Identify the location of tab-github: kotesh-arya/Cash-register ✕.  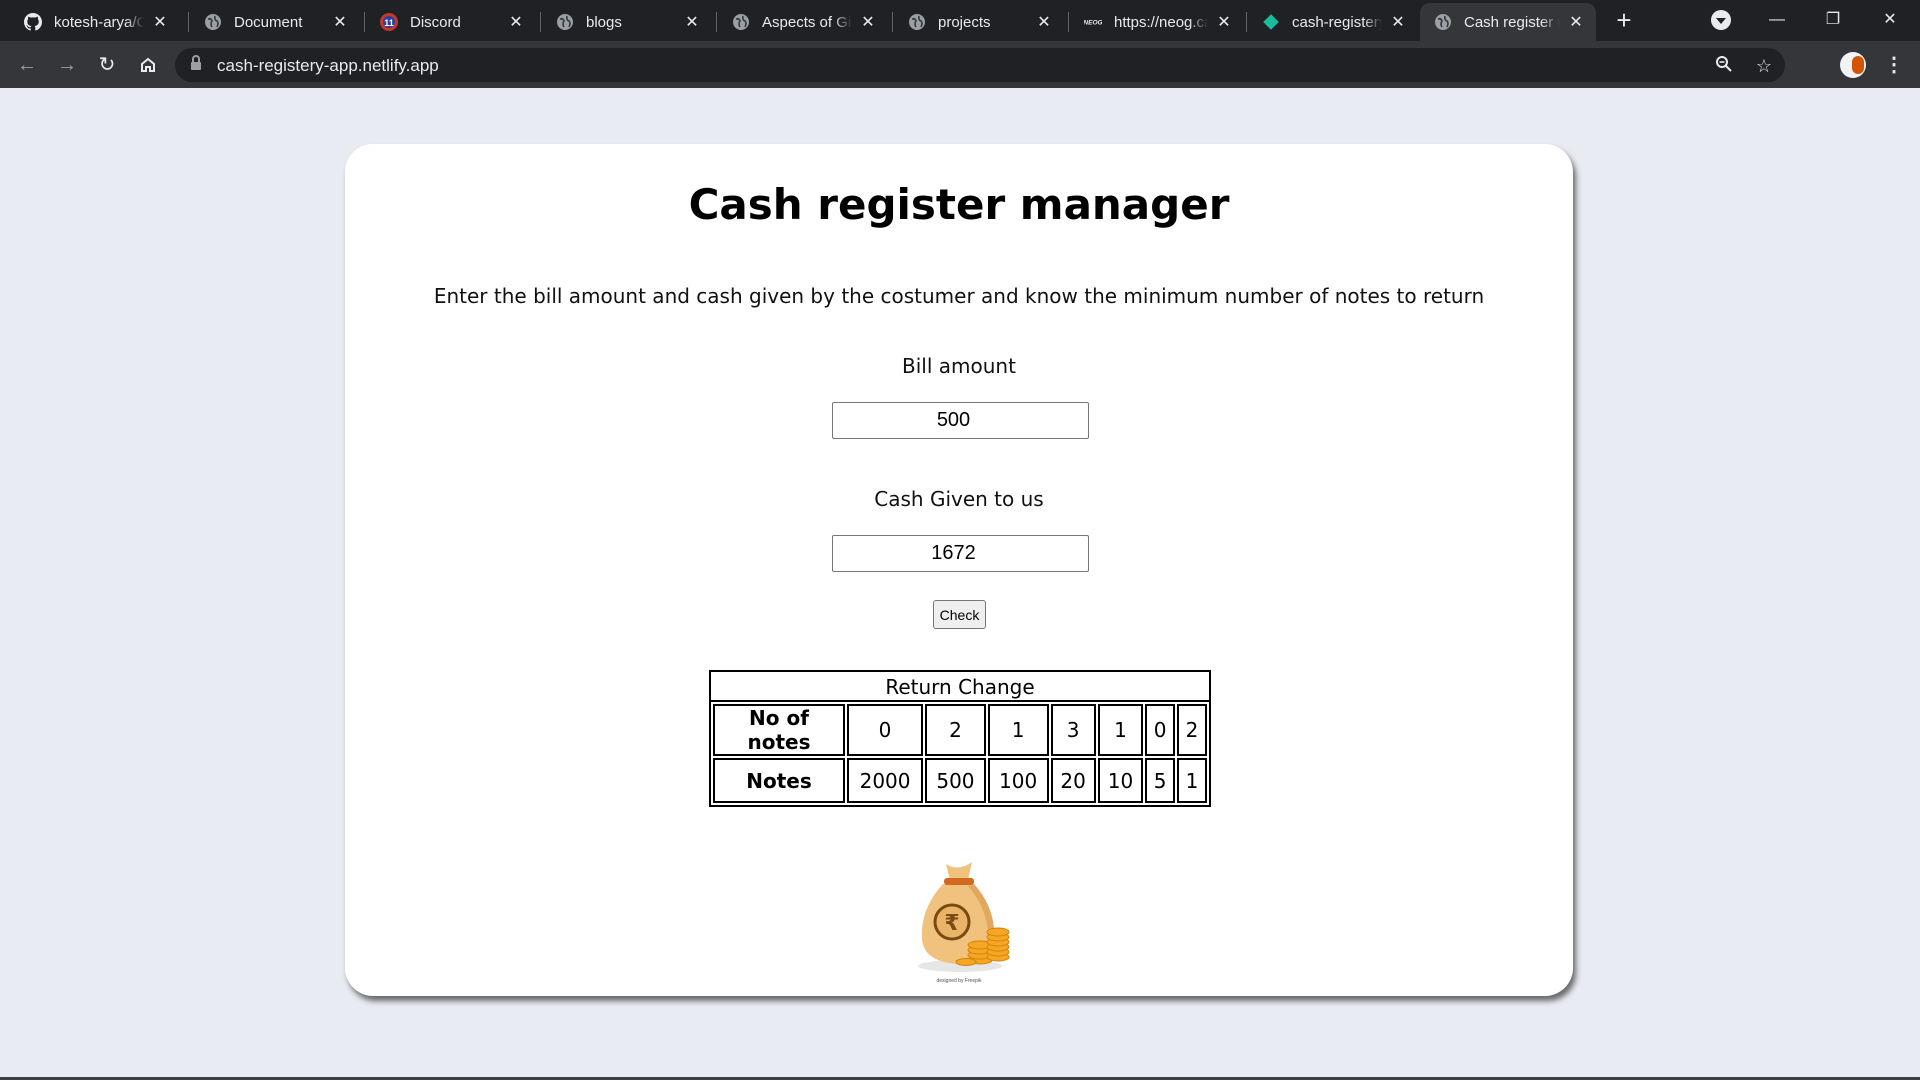
(95, 22).